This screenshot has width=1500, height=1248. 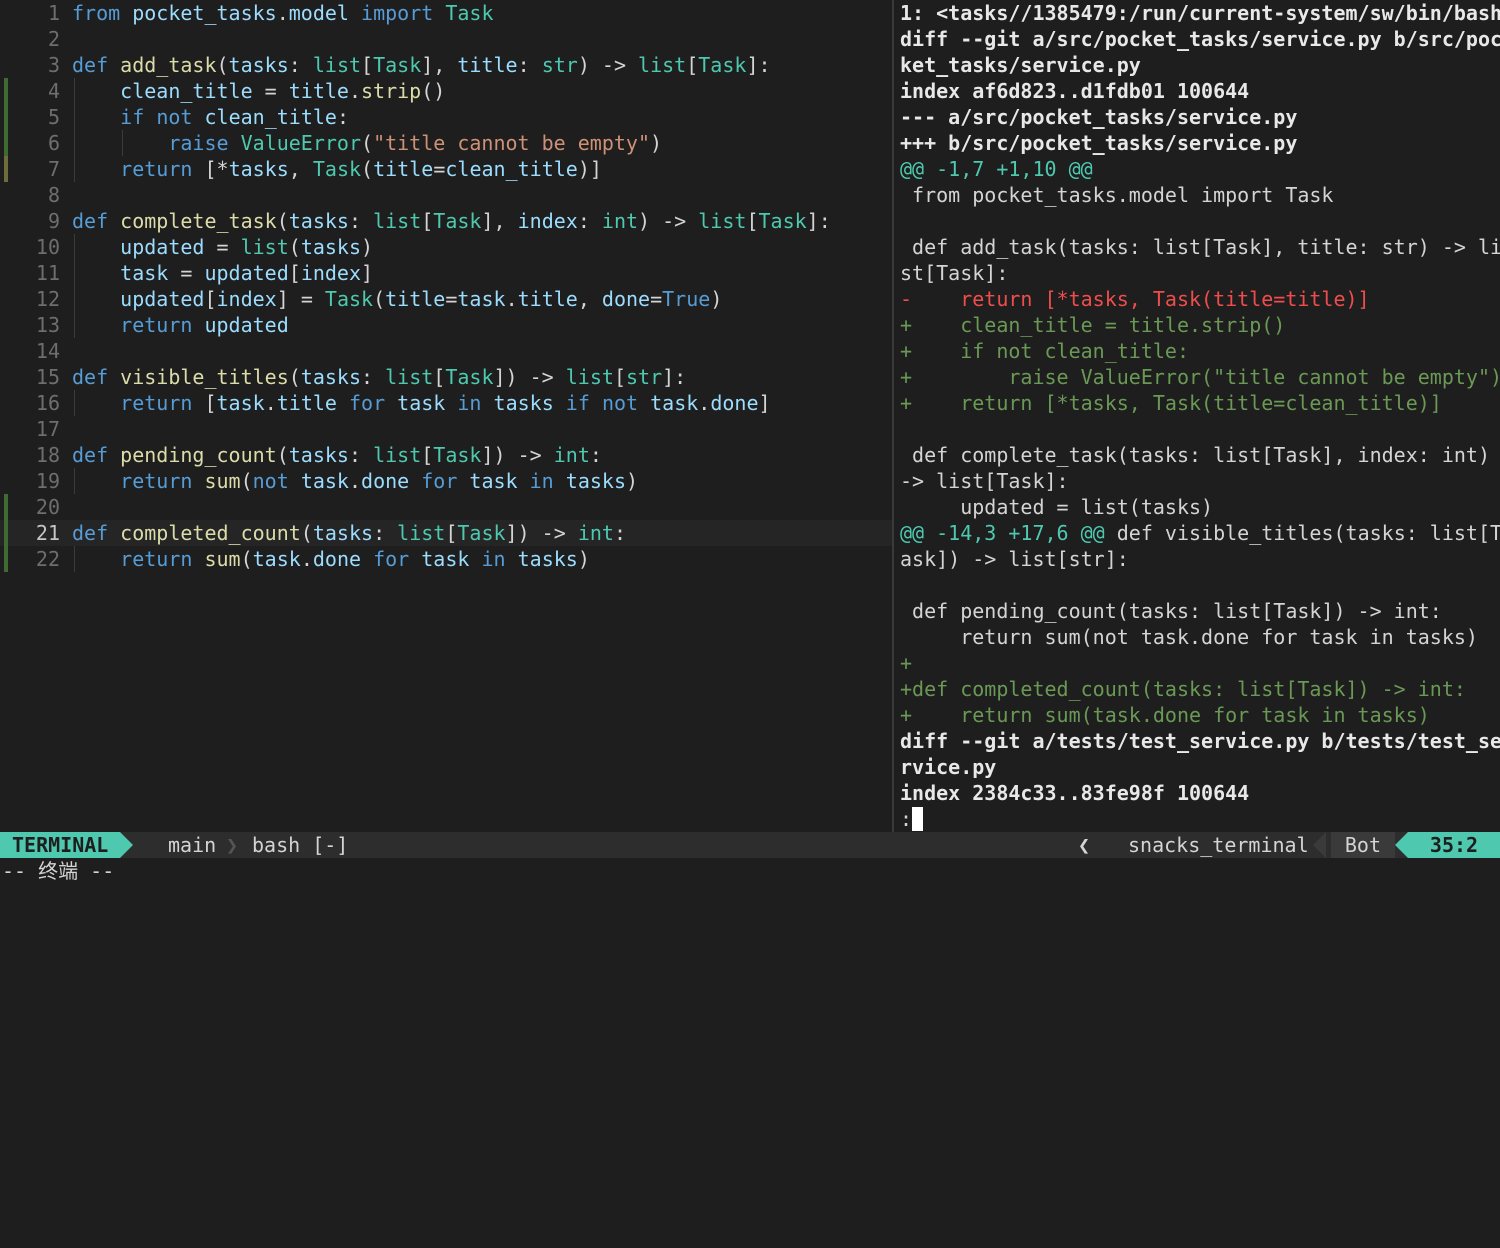 I want to click on line-number: 4, so click(x=53, y=91).